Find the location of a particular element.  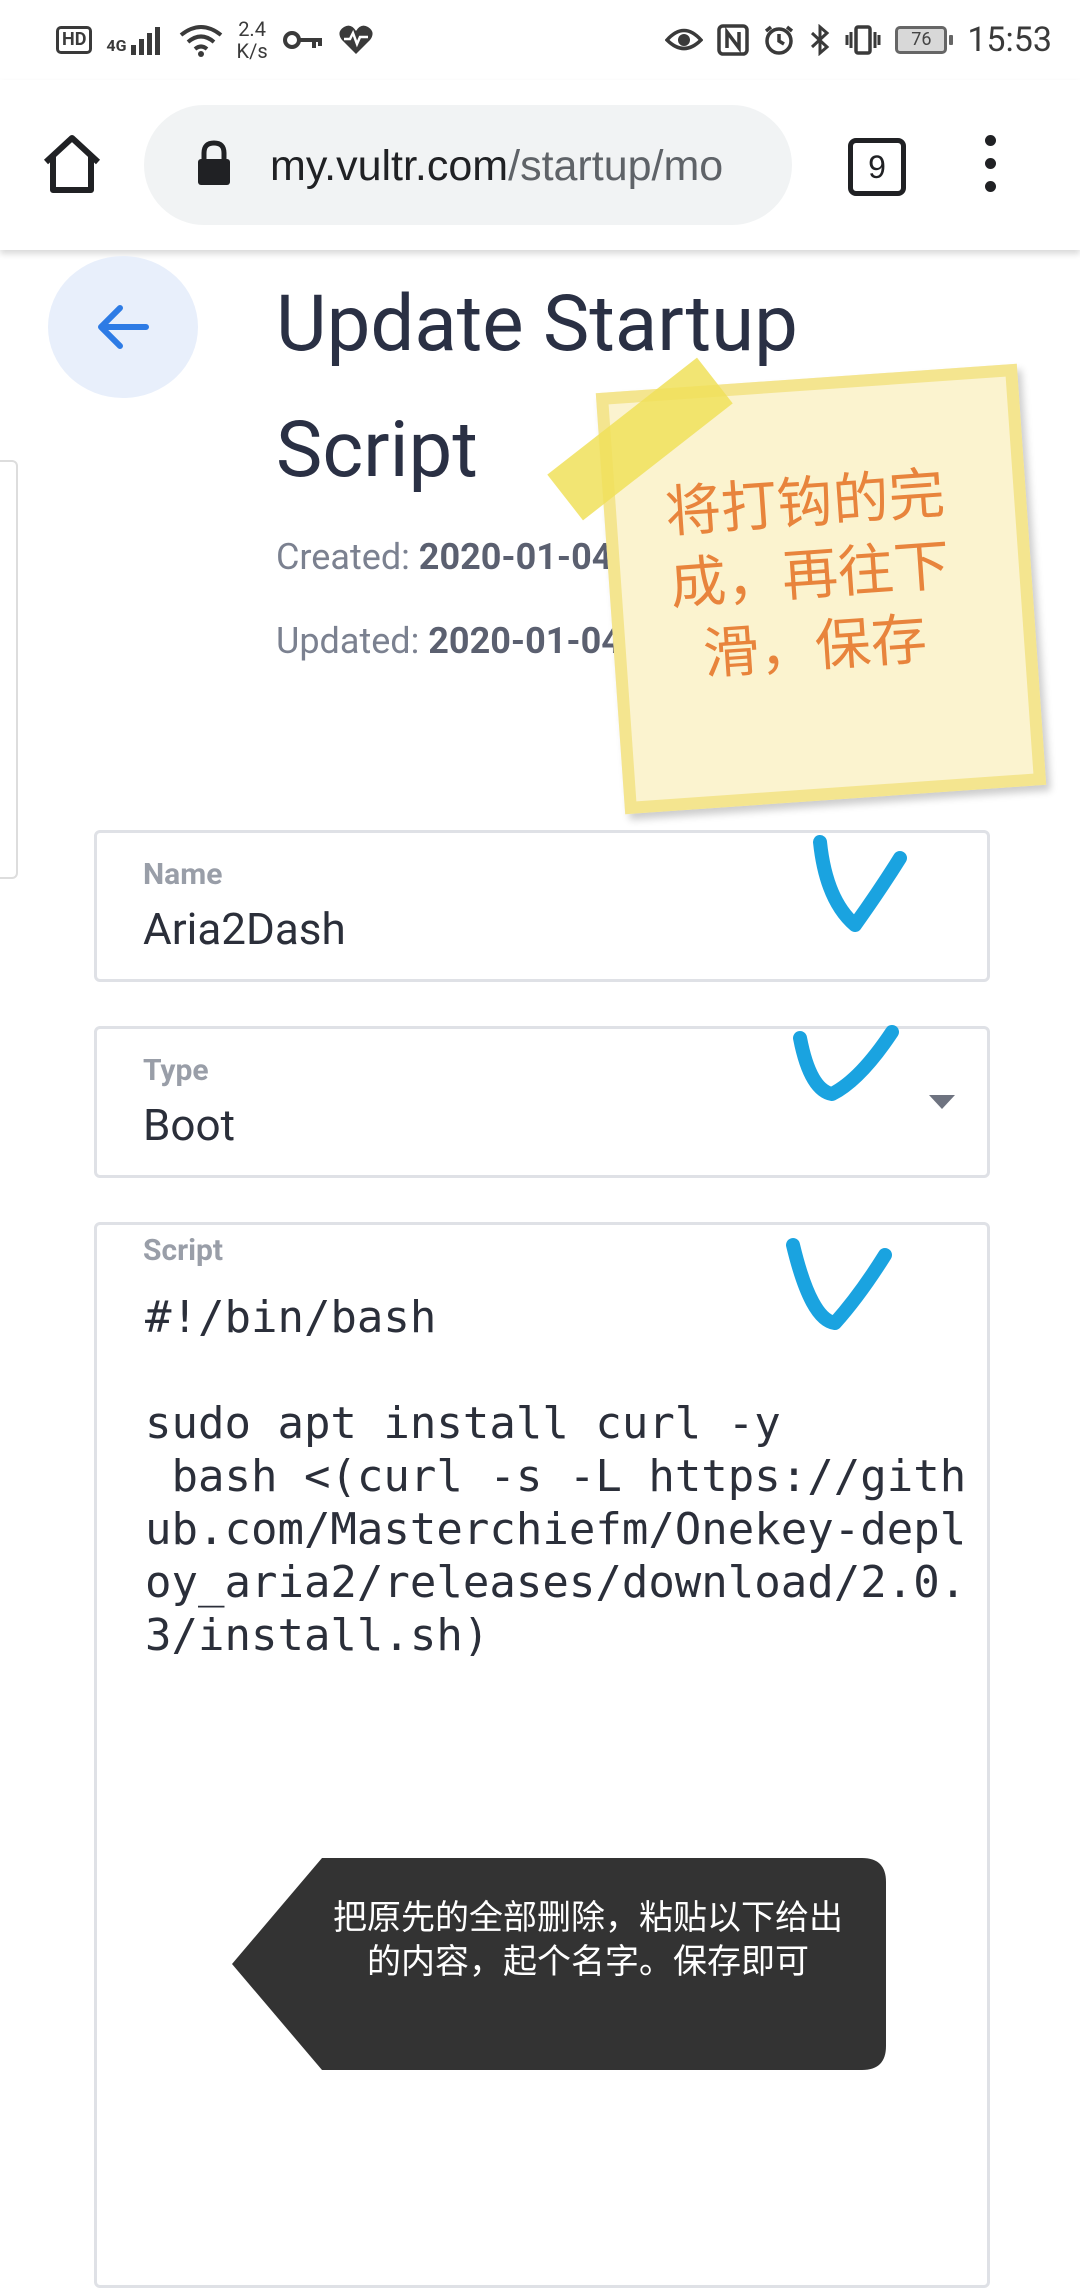

dropdown-arrow-icon is located at coordinates (942, 1102).